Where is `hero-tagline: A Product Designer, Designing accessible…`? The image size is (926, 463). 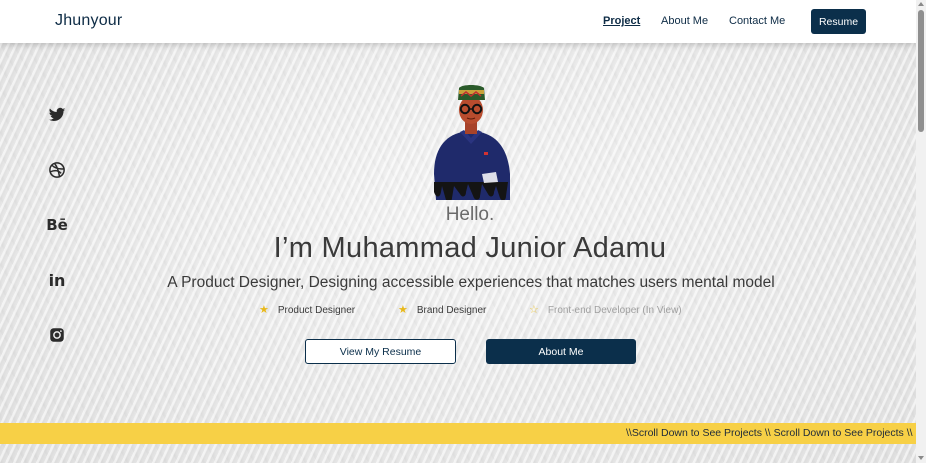
hero-tagline: A Product Designer, Designing accessible… is located at coordinates (471, 282).